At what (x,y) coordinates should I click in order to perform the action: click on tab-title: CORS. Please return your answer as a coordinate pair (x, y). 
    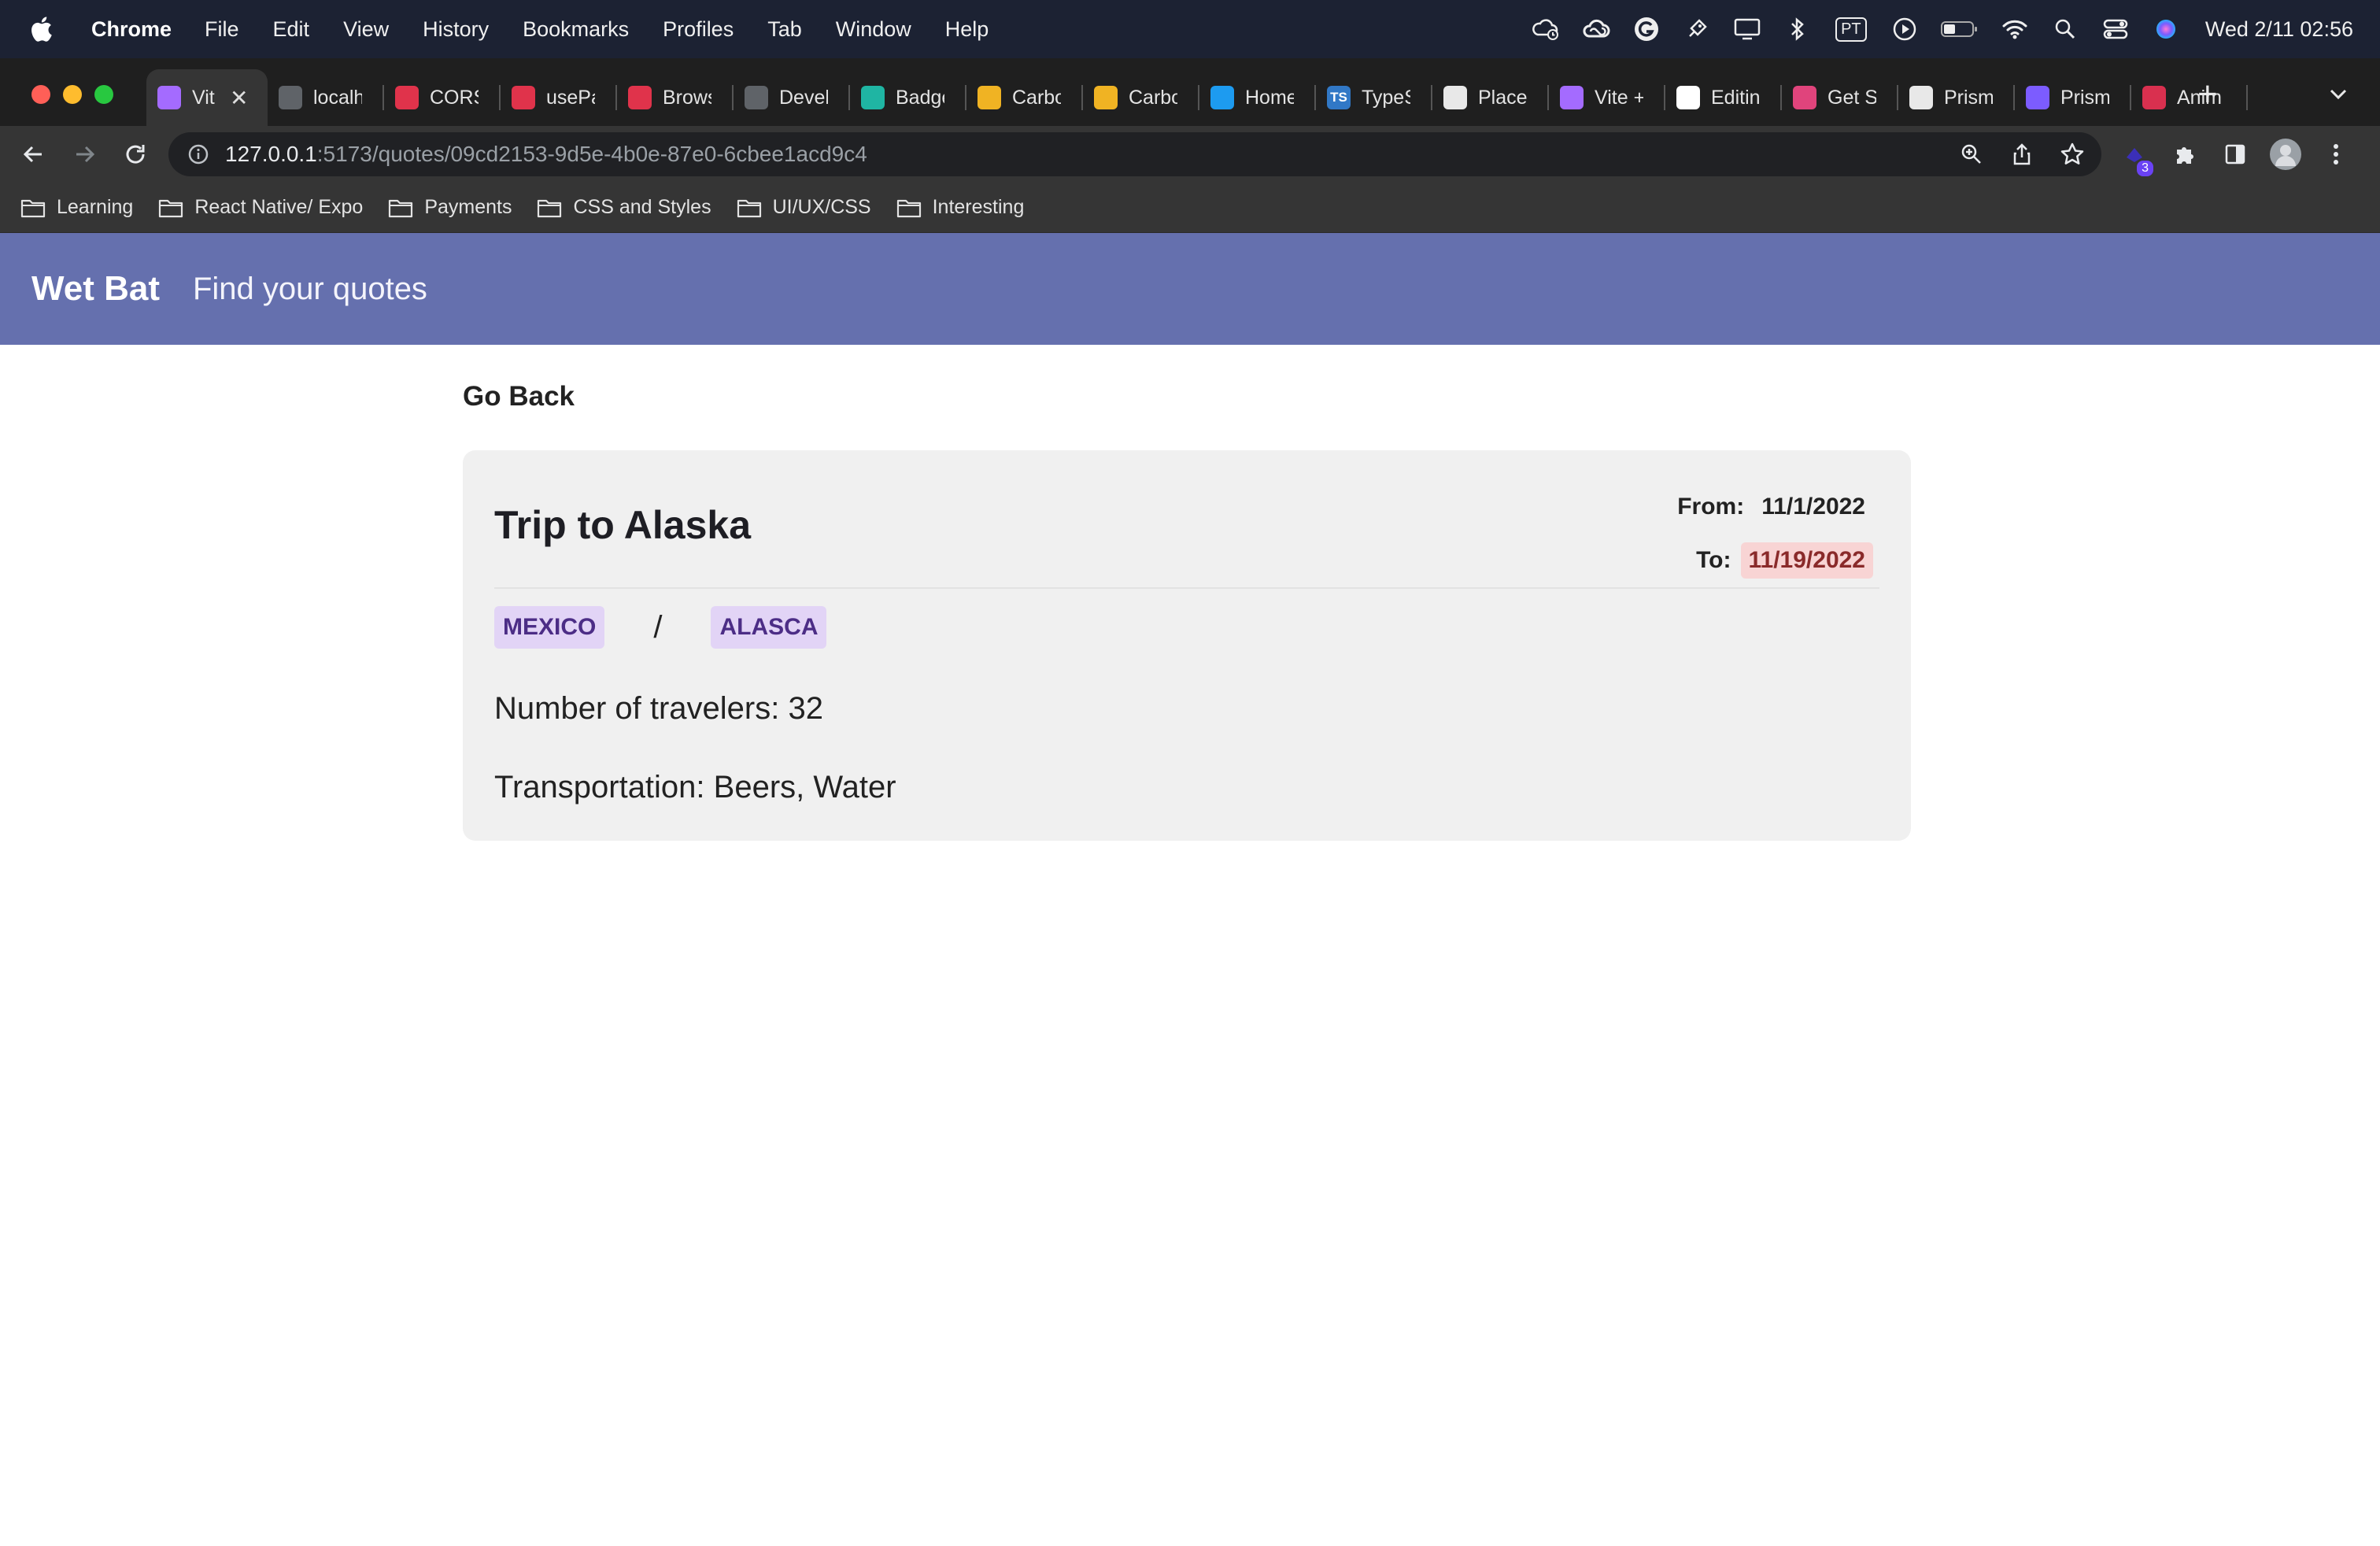
    Looking at the image, I should click on (455, 97).